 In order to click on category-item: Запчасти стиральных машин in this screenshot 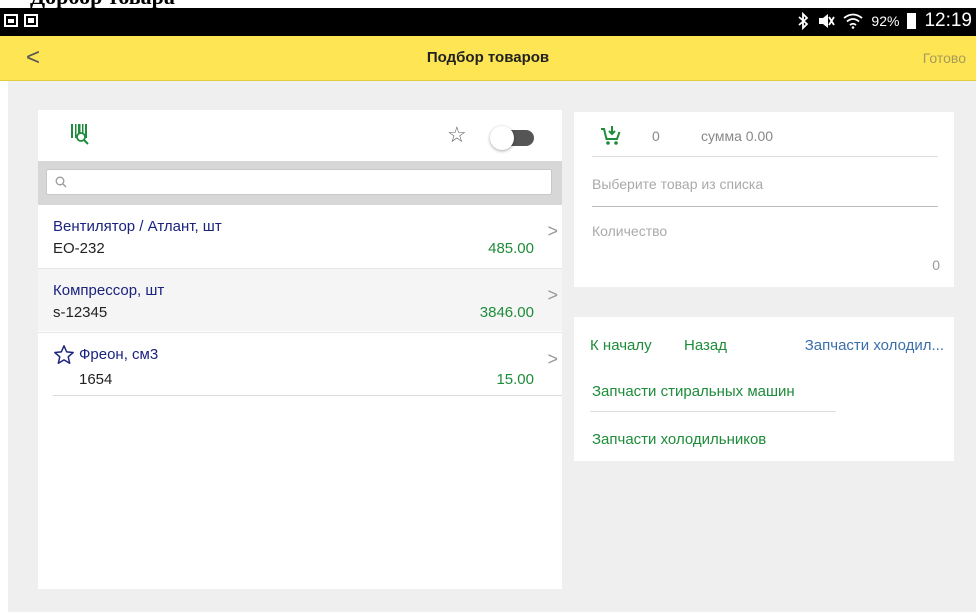, I will do `click(693, 391)`.